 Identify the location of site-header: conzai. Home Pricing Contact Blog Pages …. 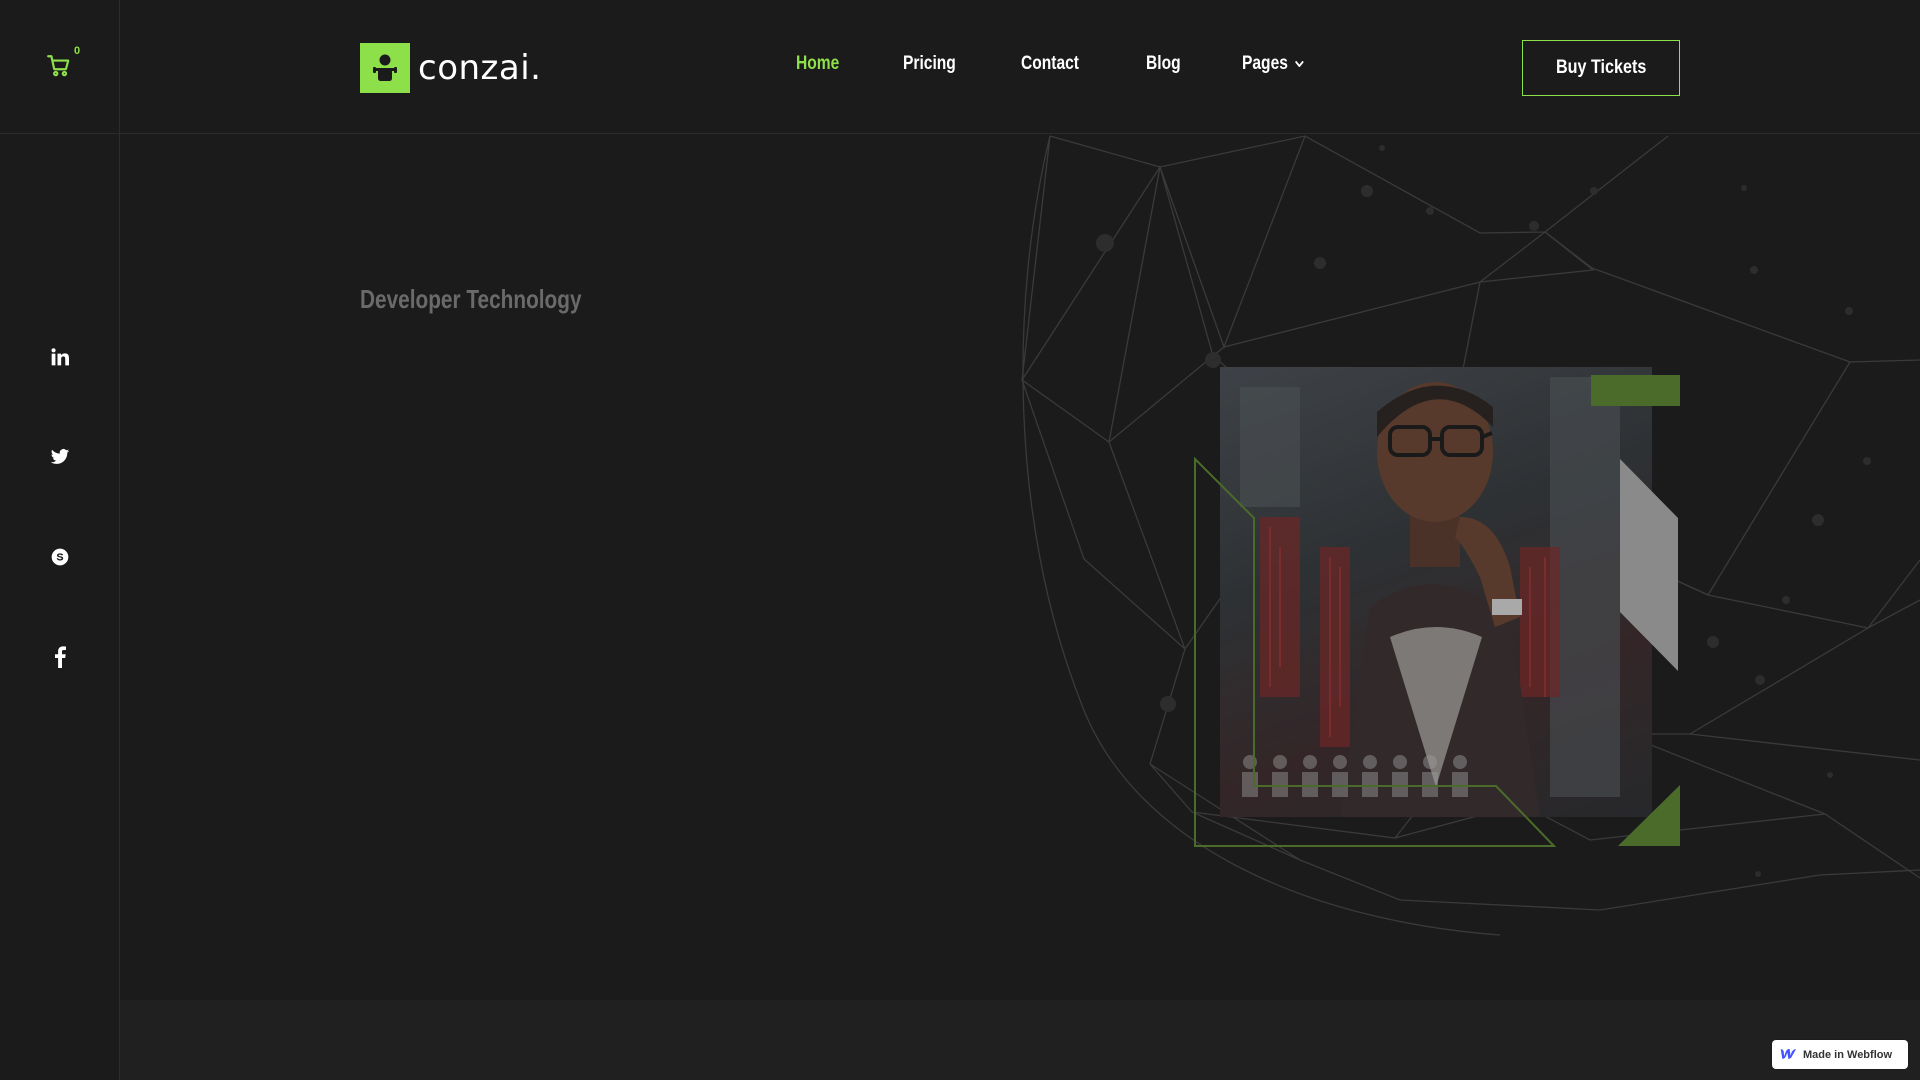
(1020, 67).